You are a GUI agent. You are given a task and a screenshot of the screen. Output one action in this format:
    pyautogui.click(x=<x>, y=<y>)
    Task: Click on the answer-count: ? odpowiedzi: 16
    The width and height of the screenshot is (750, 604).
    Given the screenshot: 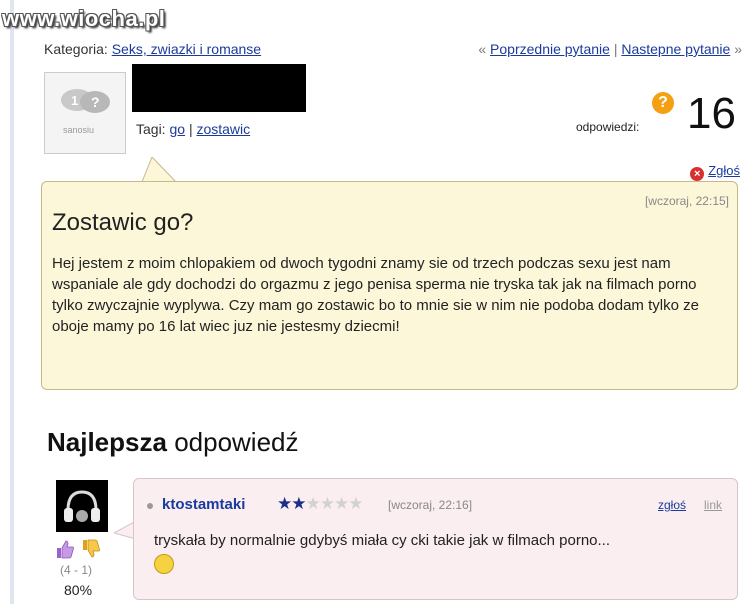 What is the action you would take?
    pyautogui.click(x=656, y=114)
    